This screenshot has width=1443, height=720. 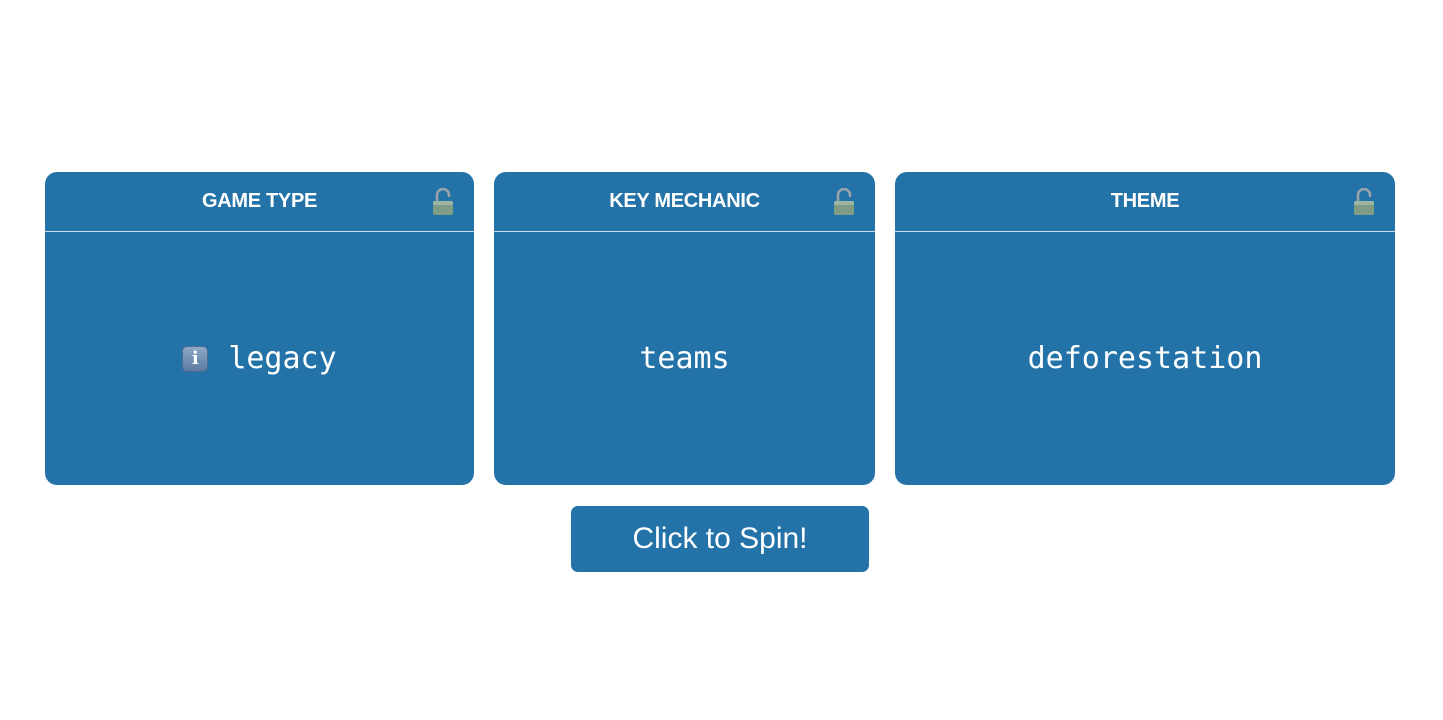 I want to click on spin-button: Click to Spin!, so click(x=720, y=539).